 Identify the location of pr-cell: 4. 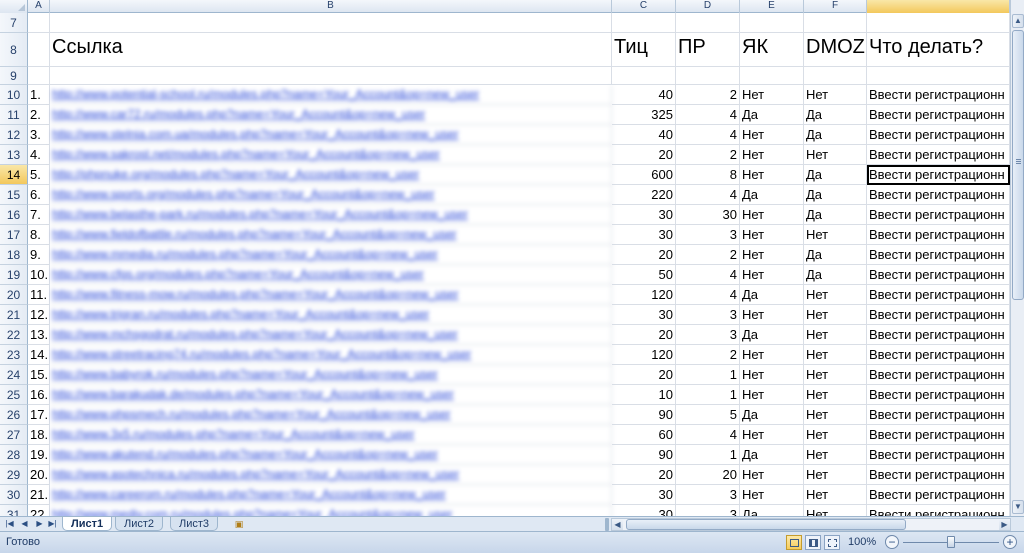
(708, 435).